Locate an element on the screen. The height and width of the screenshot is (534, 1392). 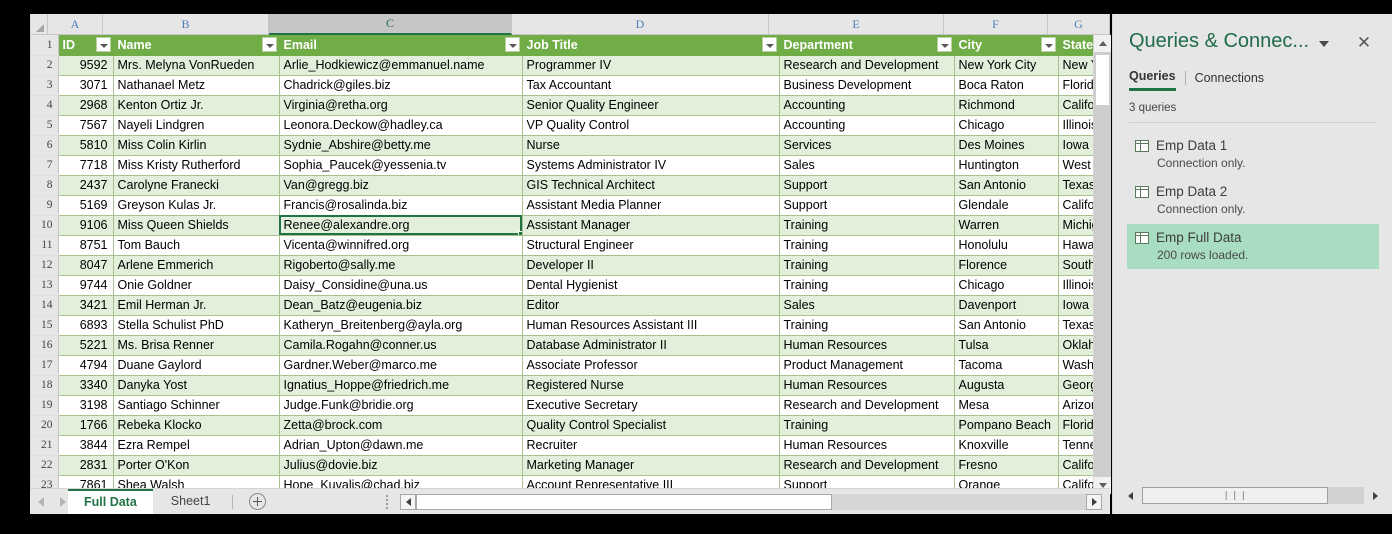
close-icon: ✕ is located at coordinates (1364, 42).